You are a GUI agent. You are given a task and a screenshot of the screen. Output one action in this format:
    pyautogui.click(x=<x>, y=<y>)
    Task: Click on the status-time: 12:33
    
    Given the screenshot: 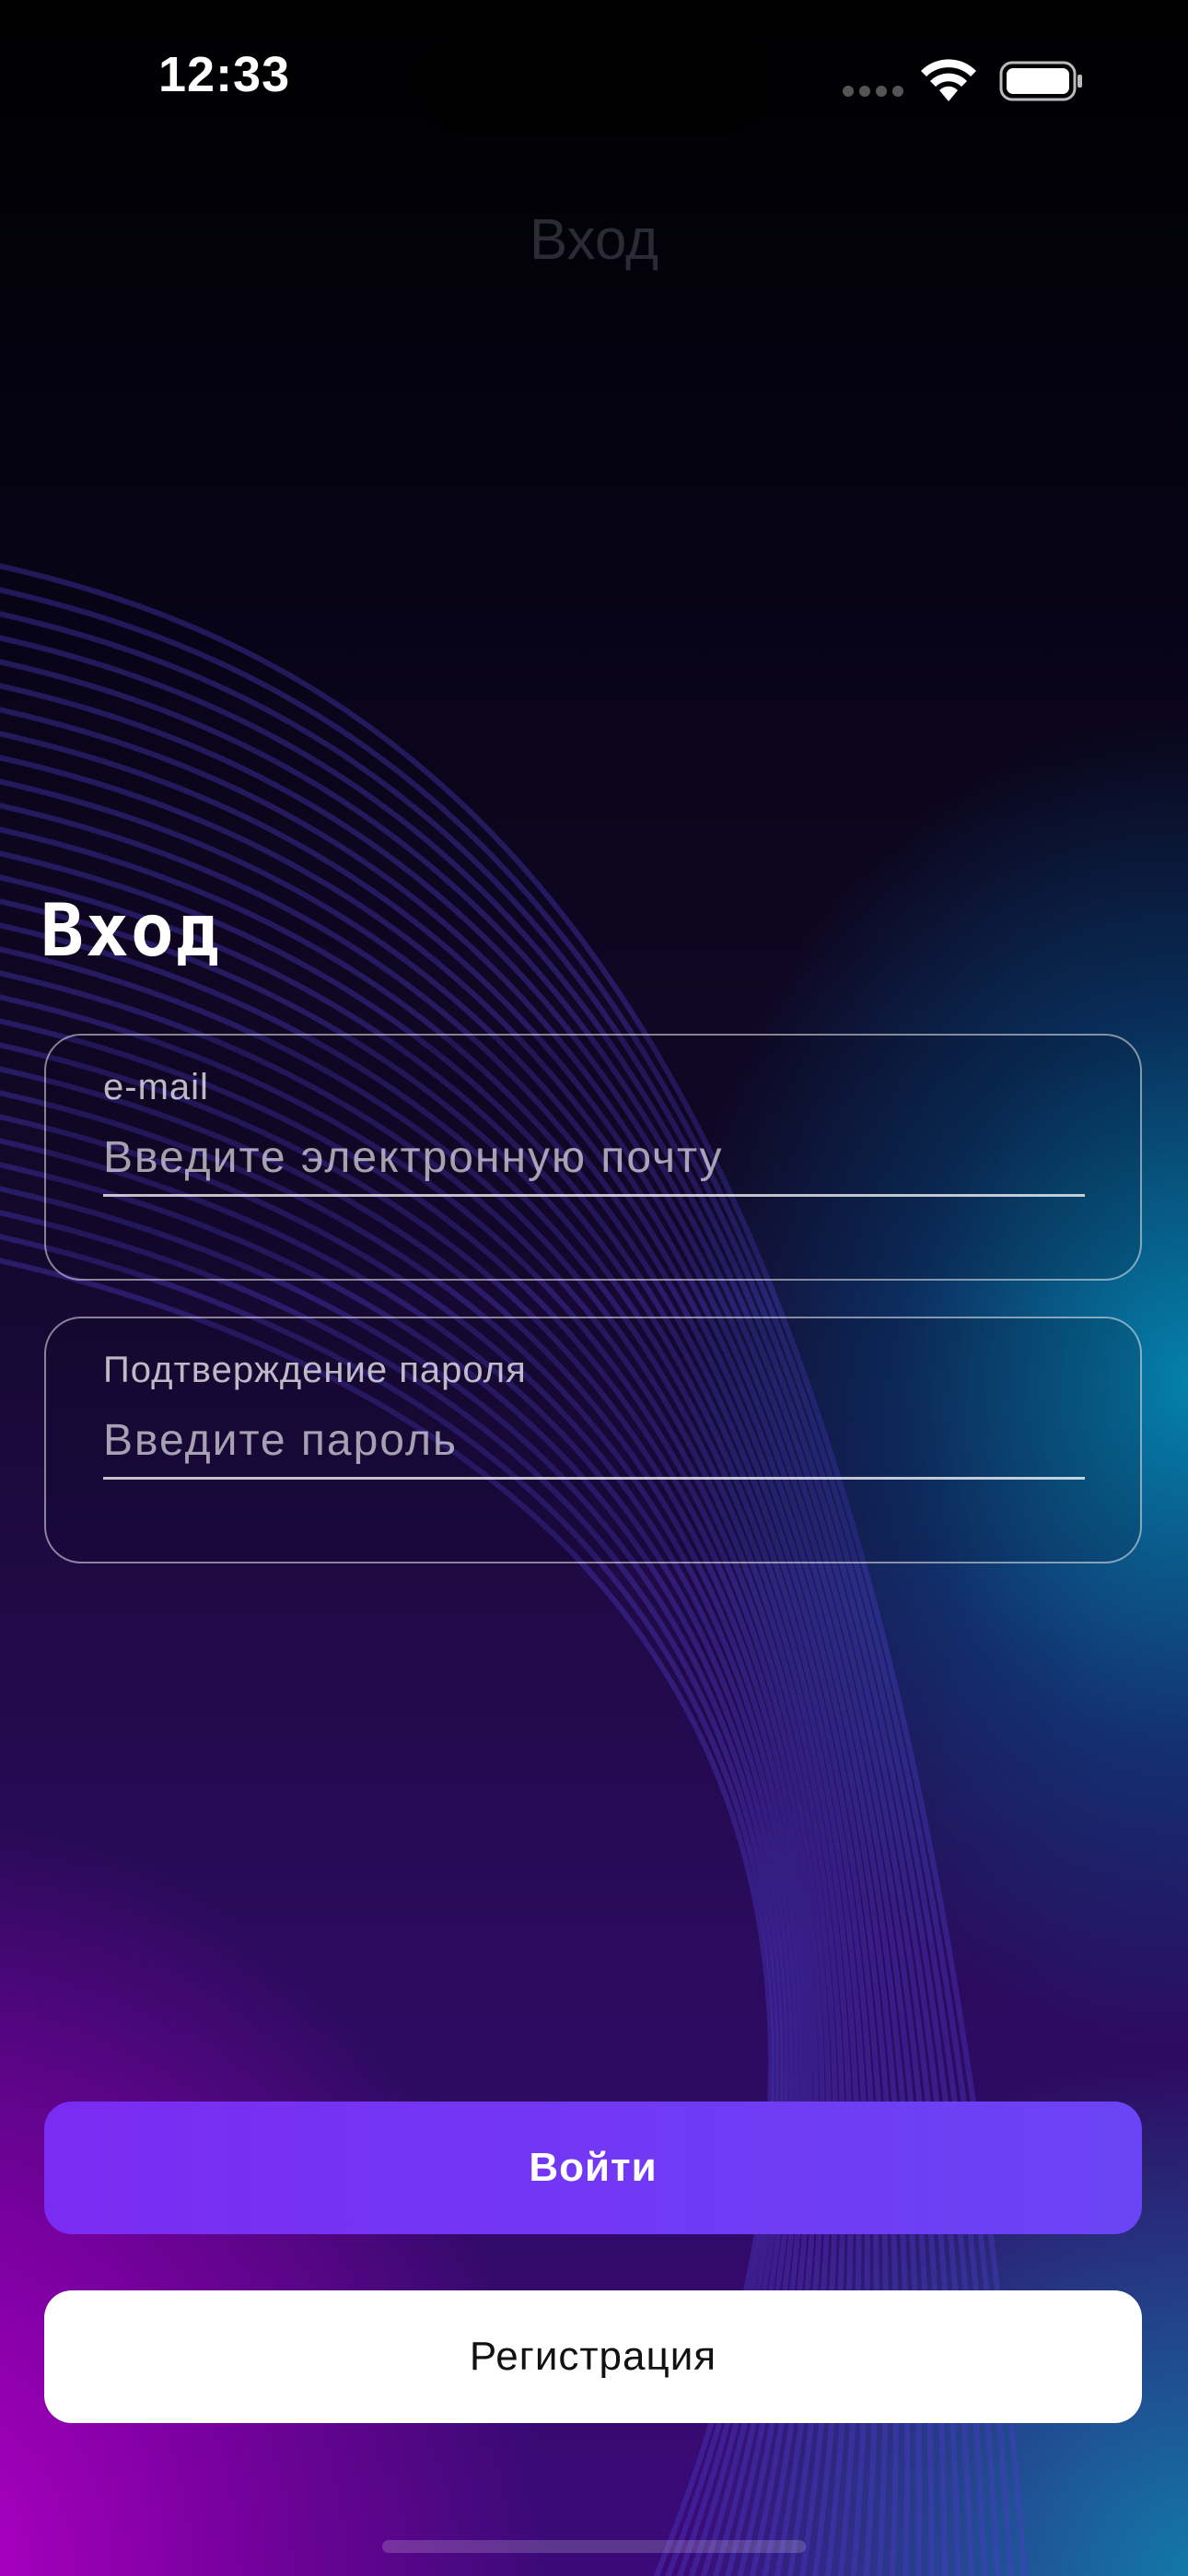 What is the action you would take?
    pyautogui.click(x=224, y=74)
    